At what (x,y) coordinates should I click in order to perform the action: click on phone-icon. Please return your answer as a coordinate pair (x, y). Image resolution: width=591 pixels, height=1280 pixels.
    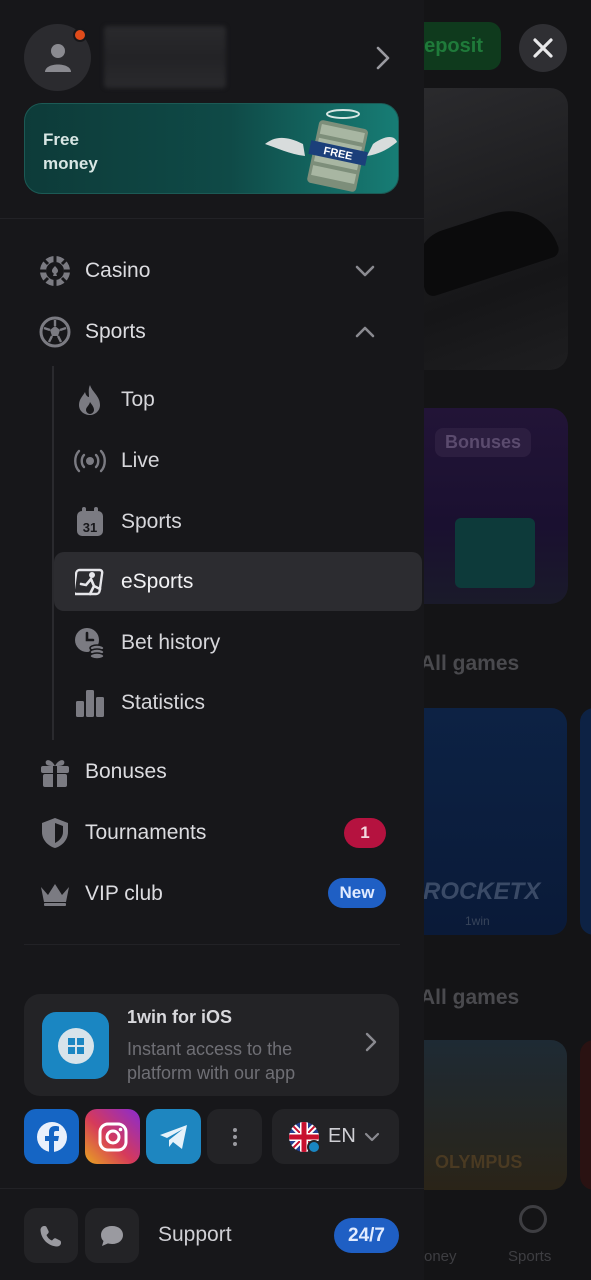
    Looking at the image, I should click on (50, 1235).